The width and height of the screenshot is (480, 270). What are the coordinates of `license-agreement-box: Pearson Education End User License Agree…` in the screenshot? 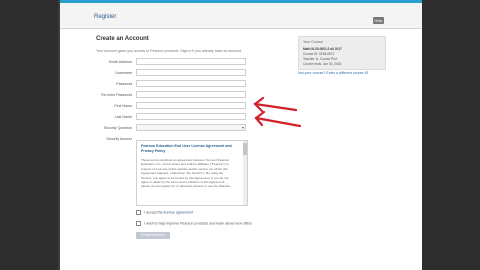 It's located at (192, 173).